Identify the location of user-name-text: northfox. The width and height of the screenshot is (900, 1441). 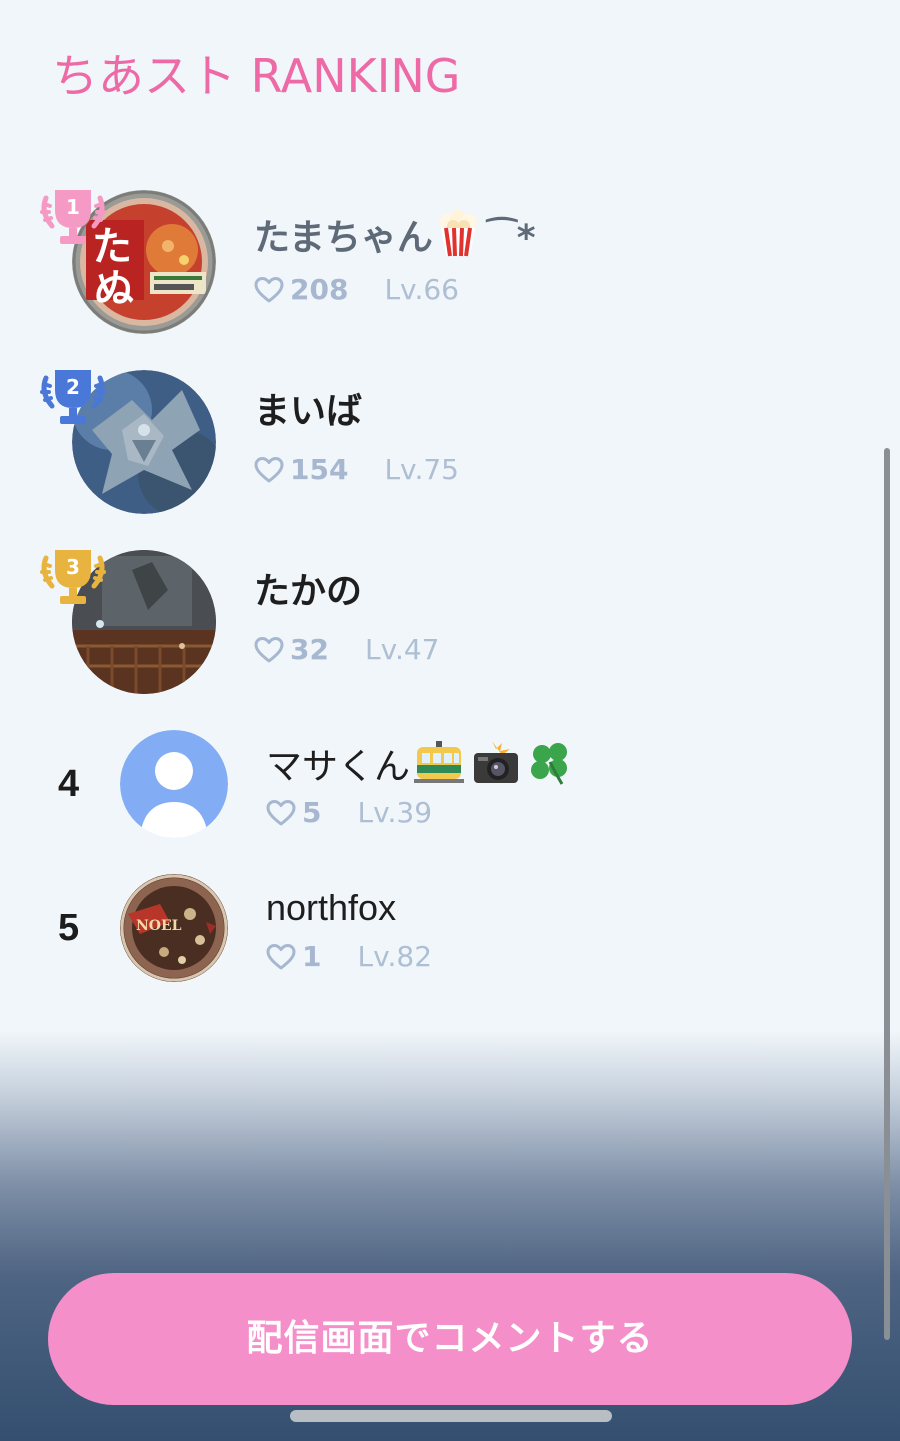
(331, 907).